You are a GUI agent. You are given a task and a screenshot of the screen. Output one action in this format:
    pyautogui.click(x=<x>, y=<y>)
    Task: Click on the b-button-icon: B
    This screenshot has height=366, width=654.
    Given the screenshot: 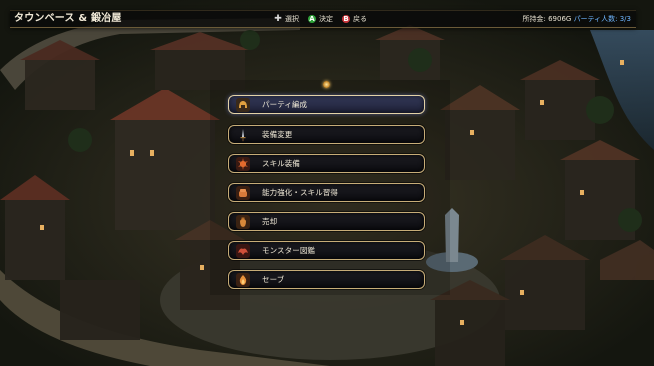 What is the action you would take?
    pyautogui.click(x=346, y=19)
    